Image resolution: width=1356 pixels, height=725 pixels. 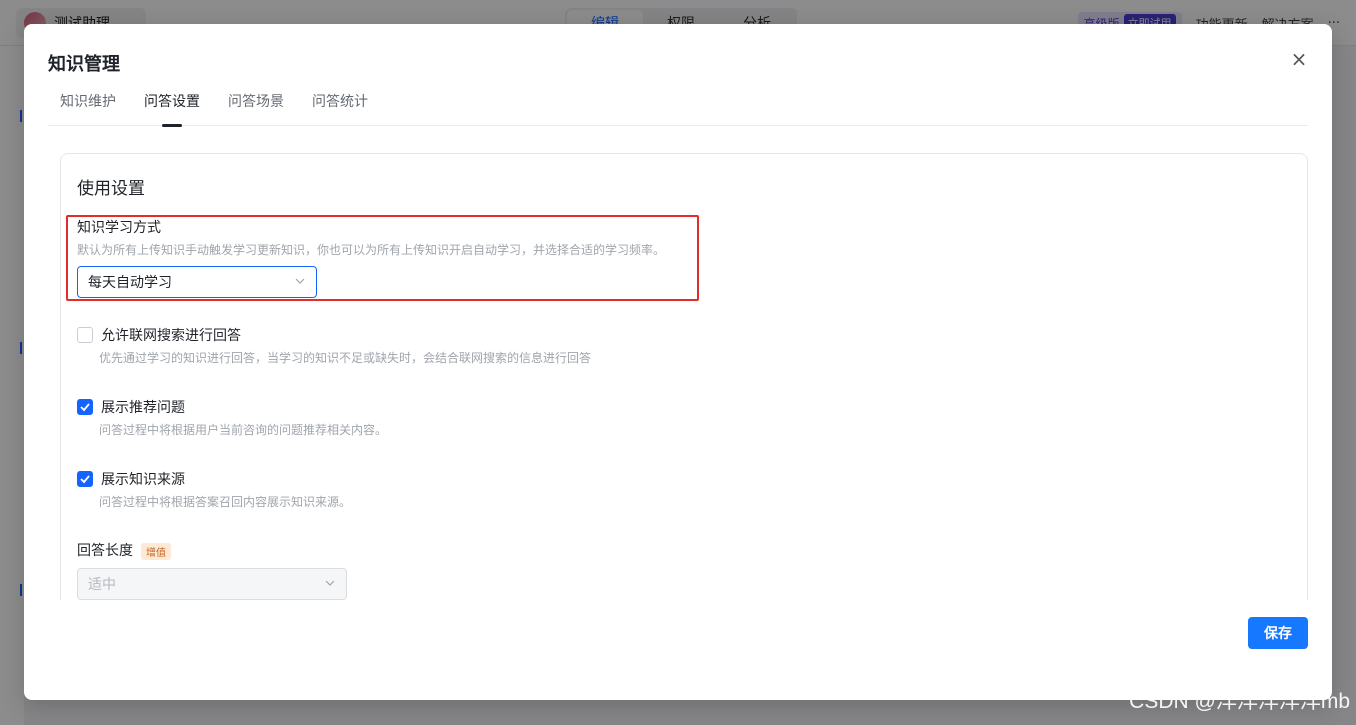 I want to click on learning-mode-select: 每天自动学习, so click(x=197, y=282).